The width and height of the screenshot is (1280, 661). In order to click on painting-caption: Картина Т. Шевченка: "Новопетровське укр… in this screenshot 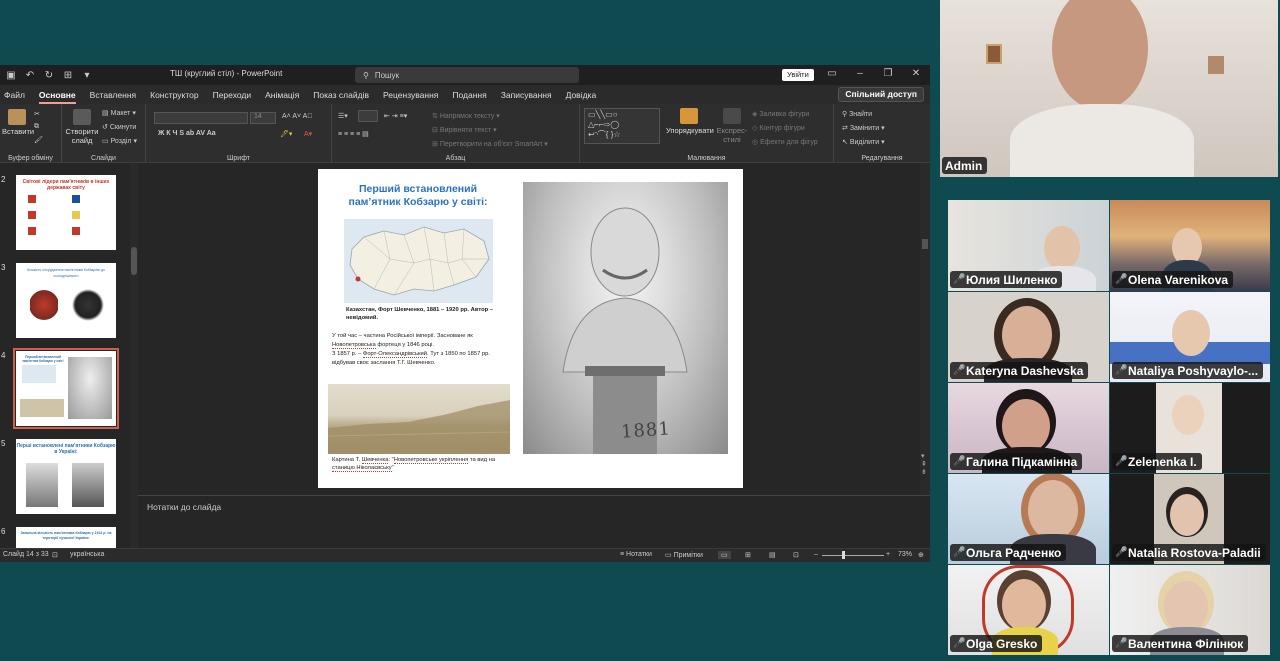, I will do `click(422, 464)`.